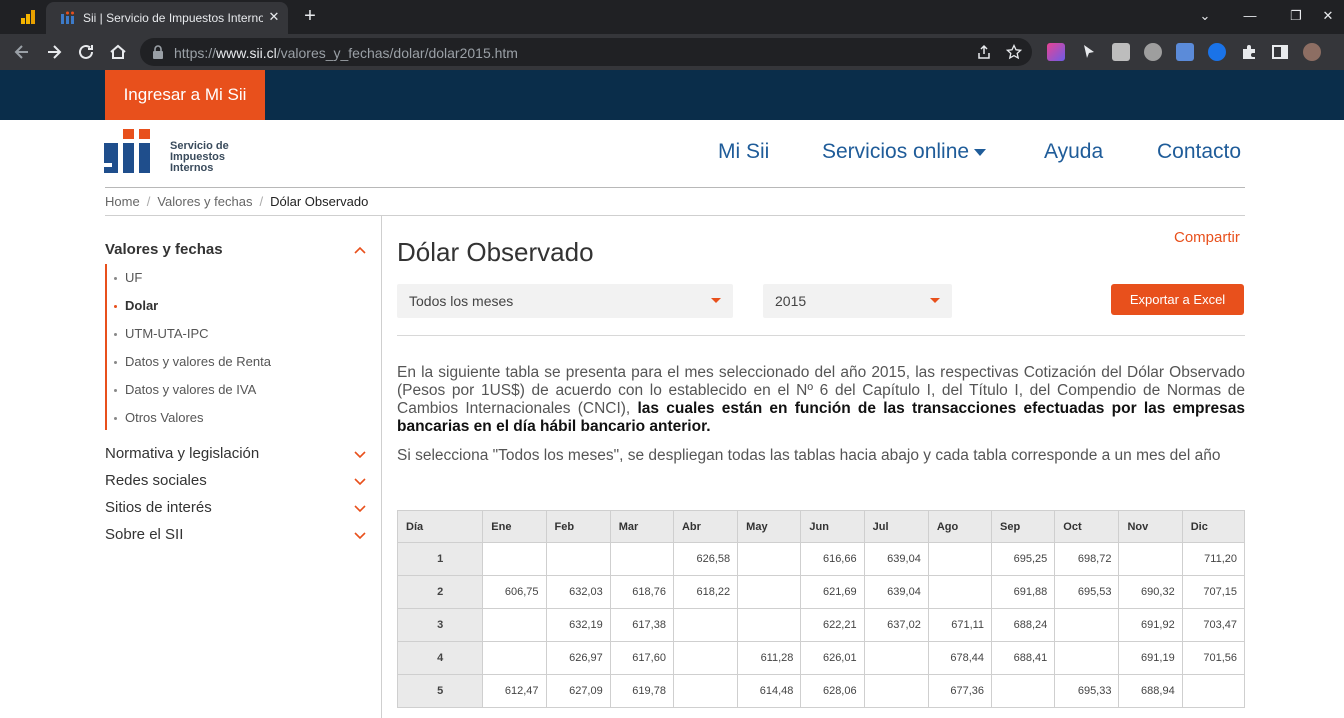 The width and height of the screenshot is (1344, 718). Describe the element at coordinates (167, 18) in the screenshot. I see `browser-tab: Sii | Servicio de Impuestos Internos ✕` at that location.